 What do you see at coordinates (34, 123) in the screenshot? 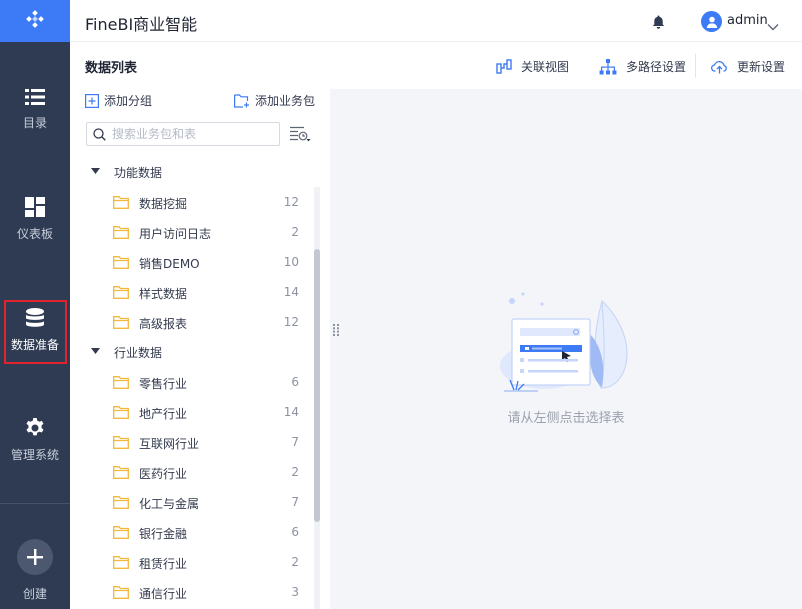
I see `nav-label-catalog: 目录` at bounding box center [34, 123].